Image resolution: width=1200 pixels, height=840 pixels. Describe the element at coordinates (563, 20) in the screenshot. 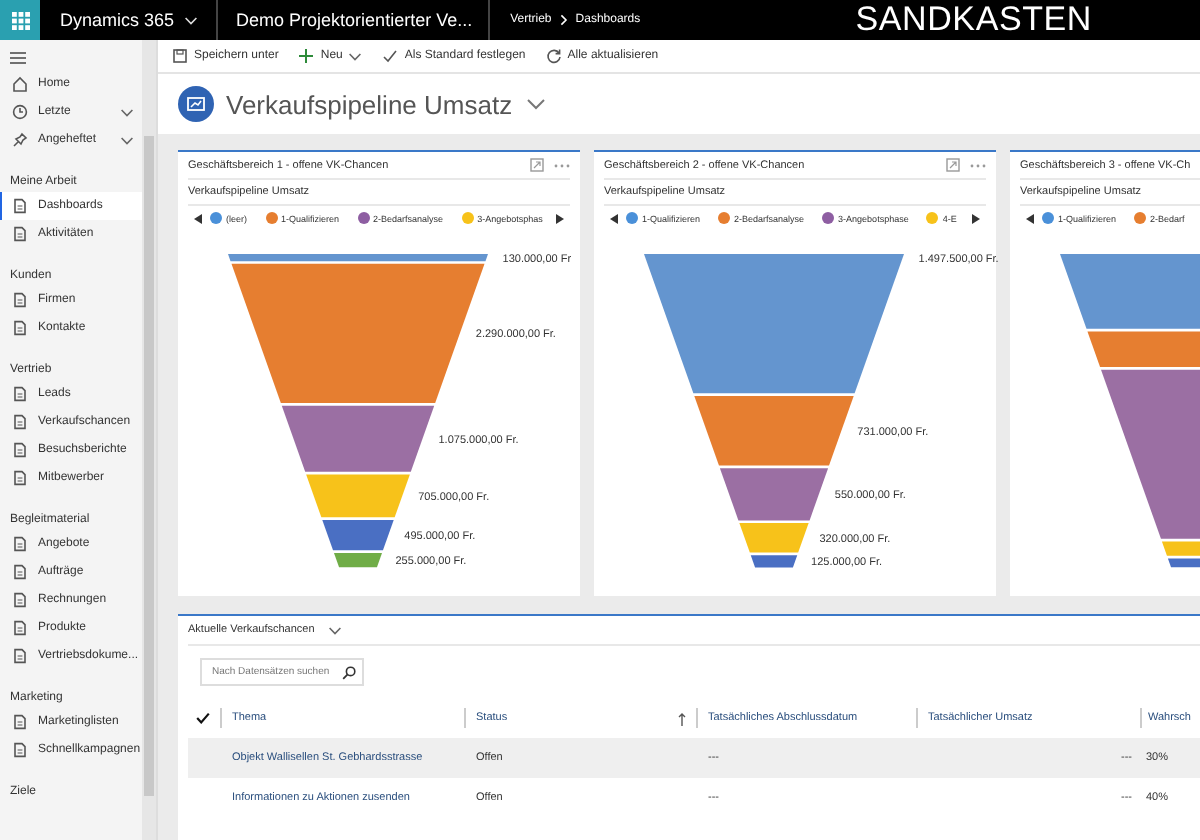

I see `chevron-right-icon` at that location.